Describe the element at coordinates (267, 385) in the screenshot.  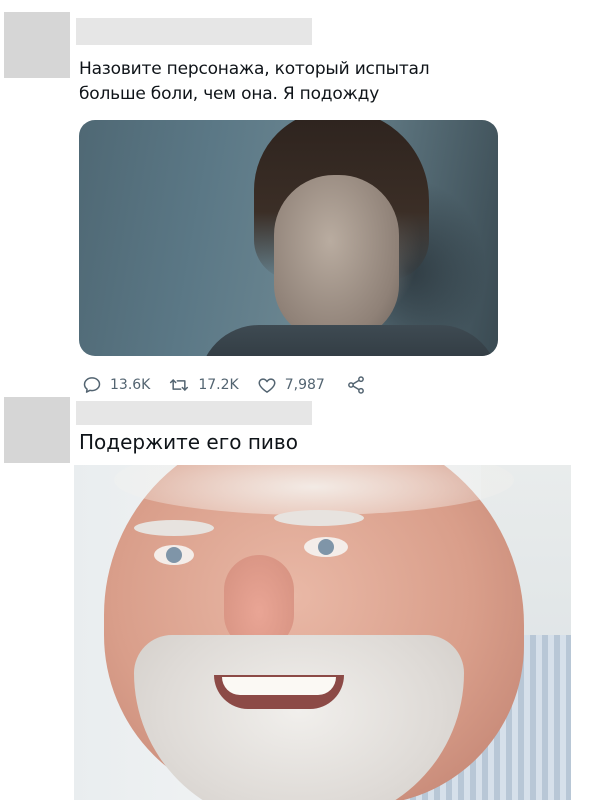
I see `like-icon` at that location.